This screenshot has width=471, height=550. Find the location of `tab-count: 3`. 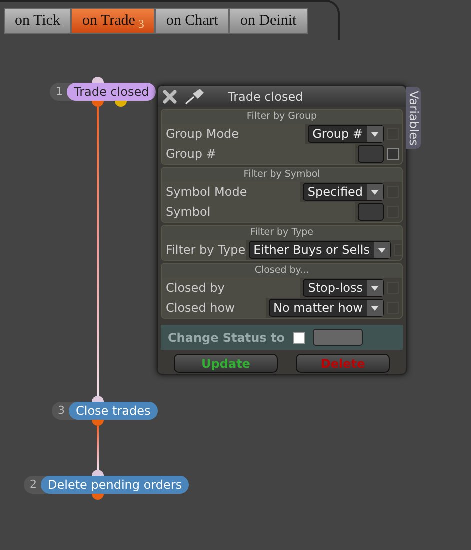

tab-count: 3 is located at coordinates (141, 24).